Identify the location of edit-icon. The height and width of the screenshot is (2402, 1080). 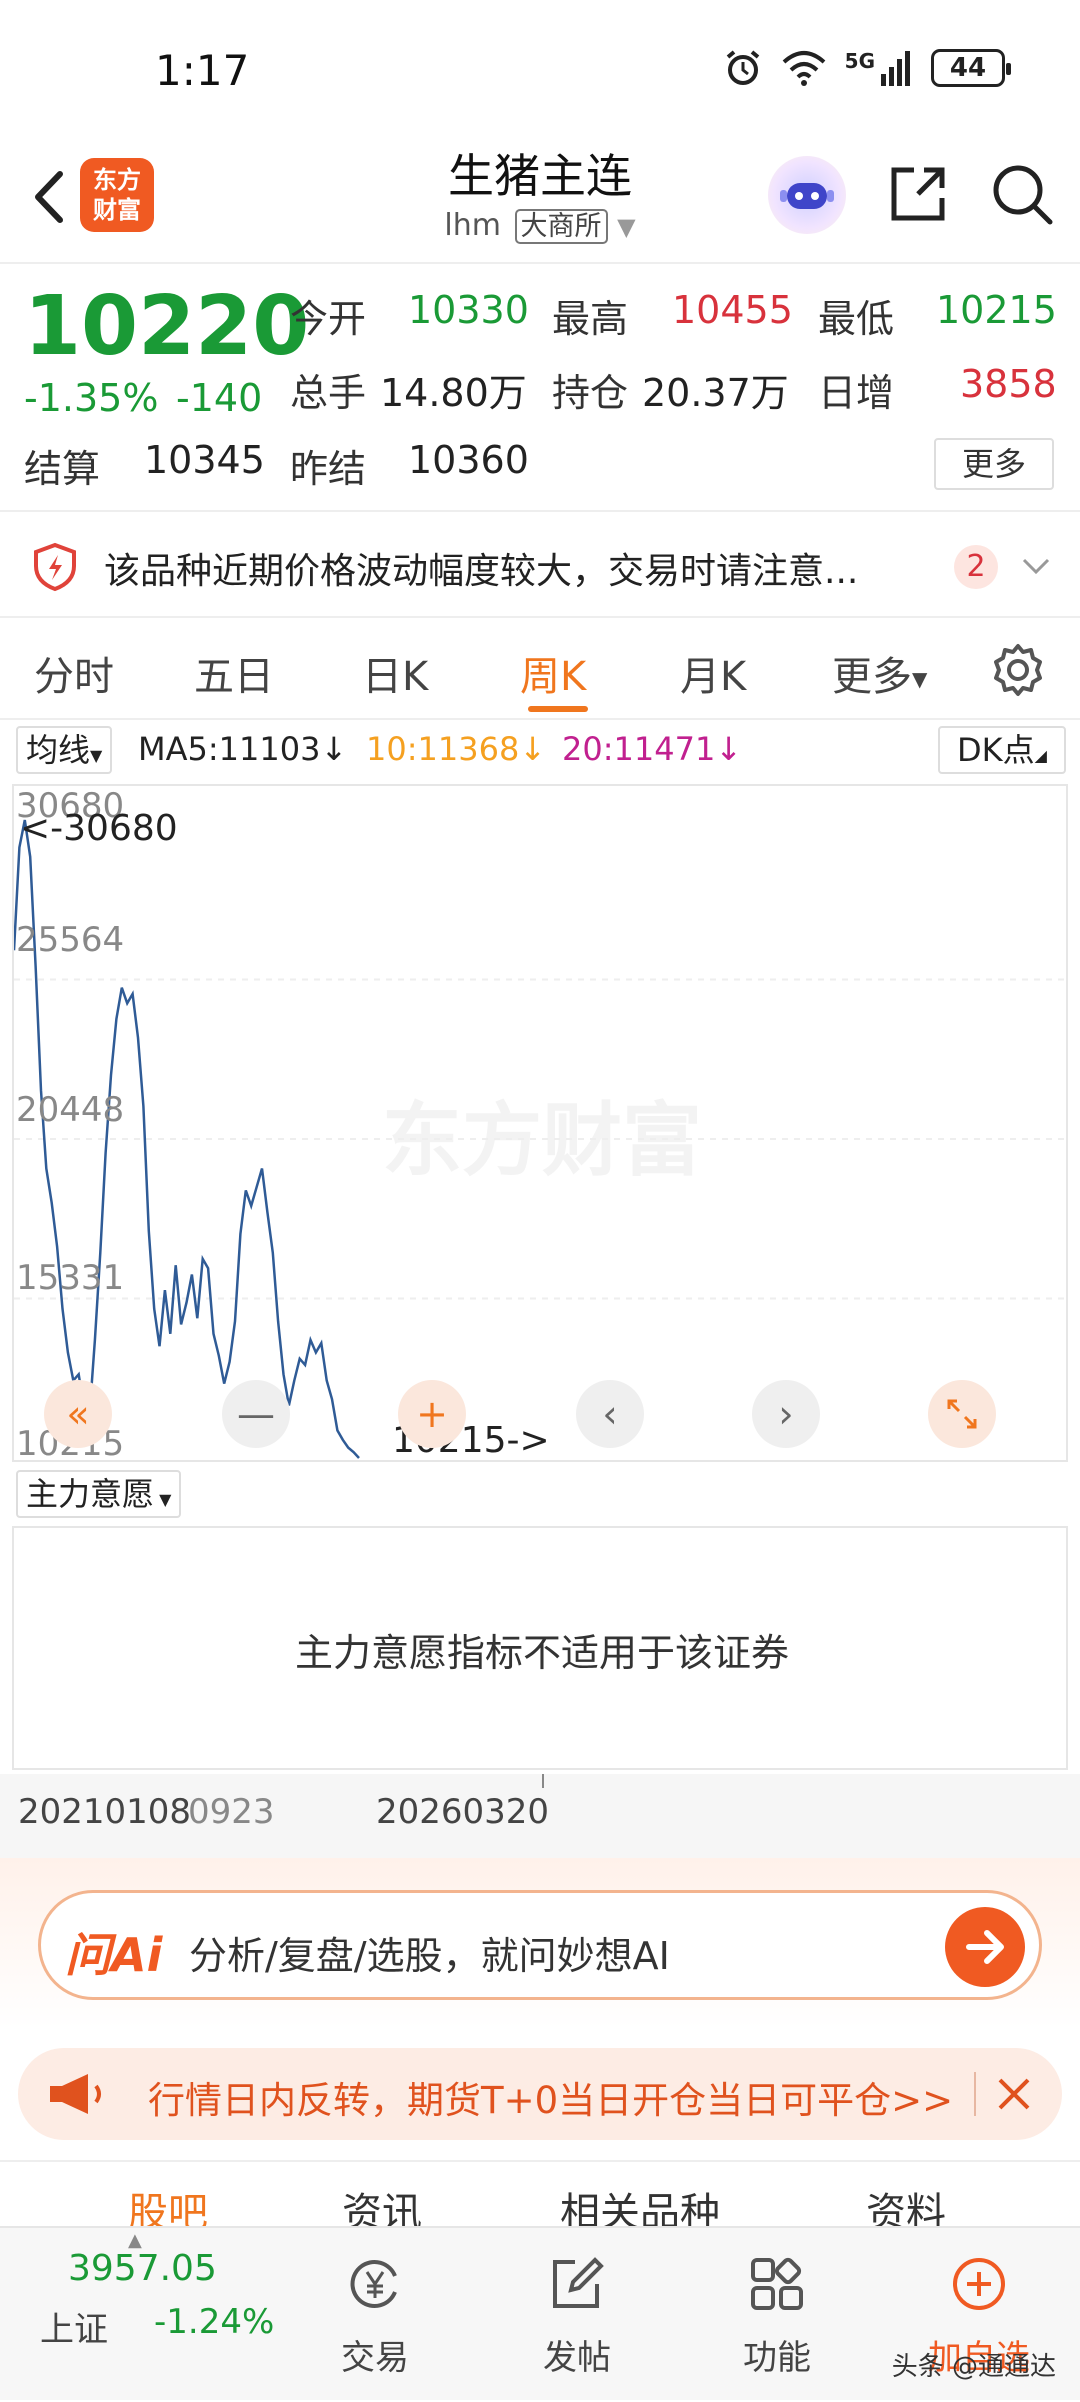
(578, 2282).